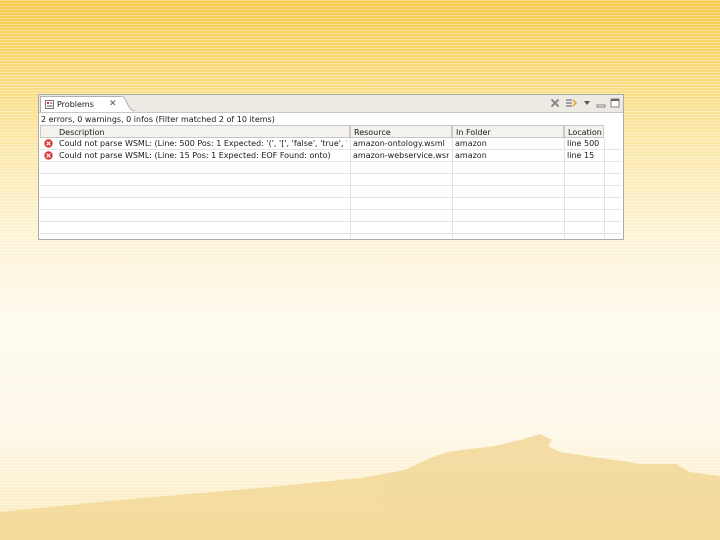 The width and height of the screenshot is (720, 540). Describe the element at coordinates (508, 131) in the screenshot. I see `column-header-in-folder: In Folder` at that location.